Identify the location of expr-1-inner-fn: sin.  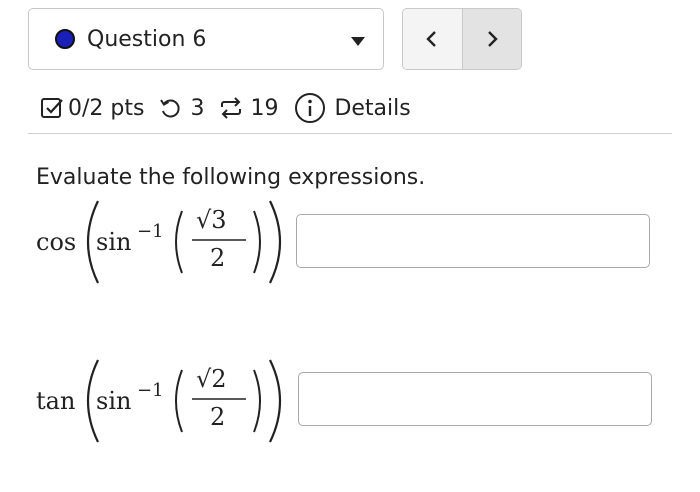
(113, 242).